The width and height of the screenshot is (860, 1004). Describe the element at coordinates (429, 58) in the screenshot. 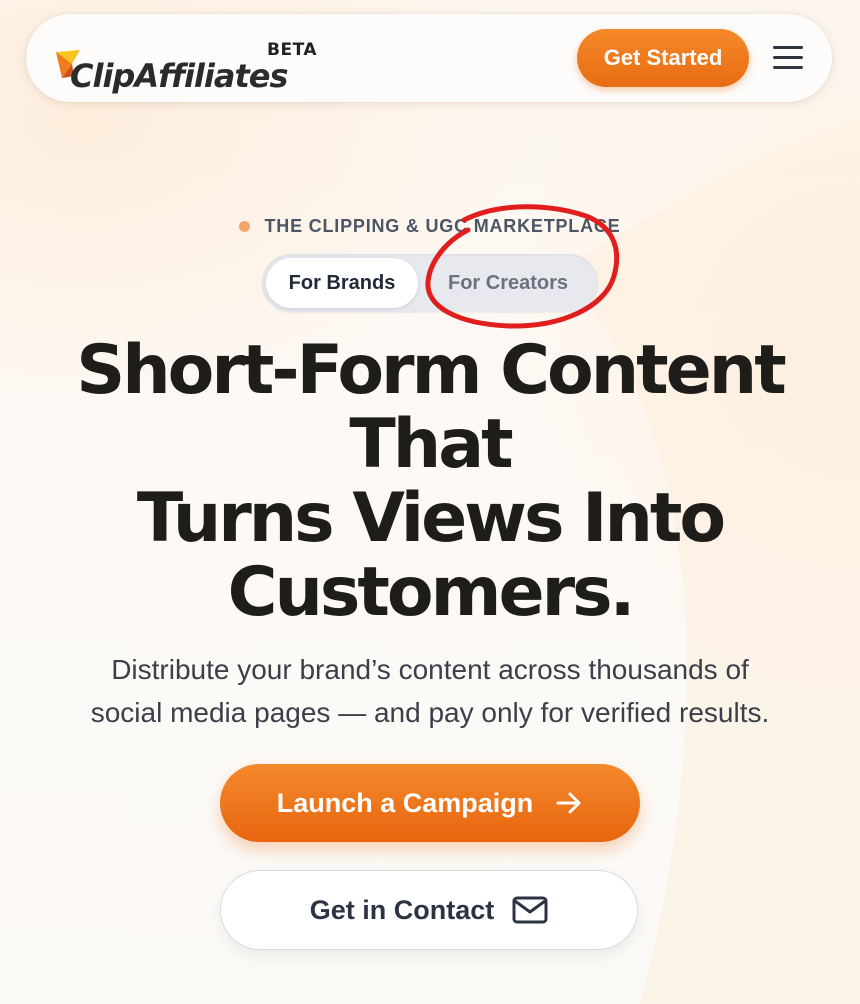

I see `site-header: ClipAffiliates BETA Get Started` at that location.